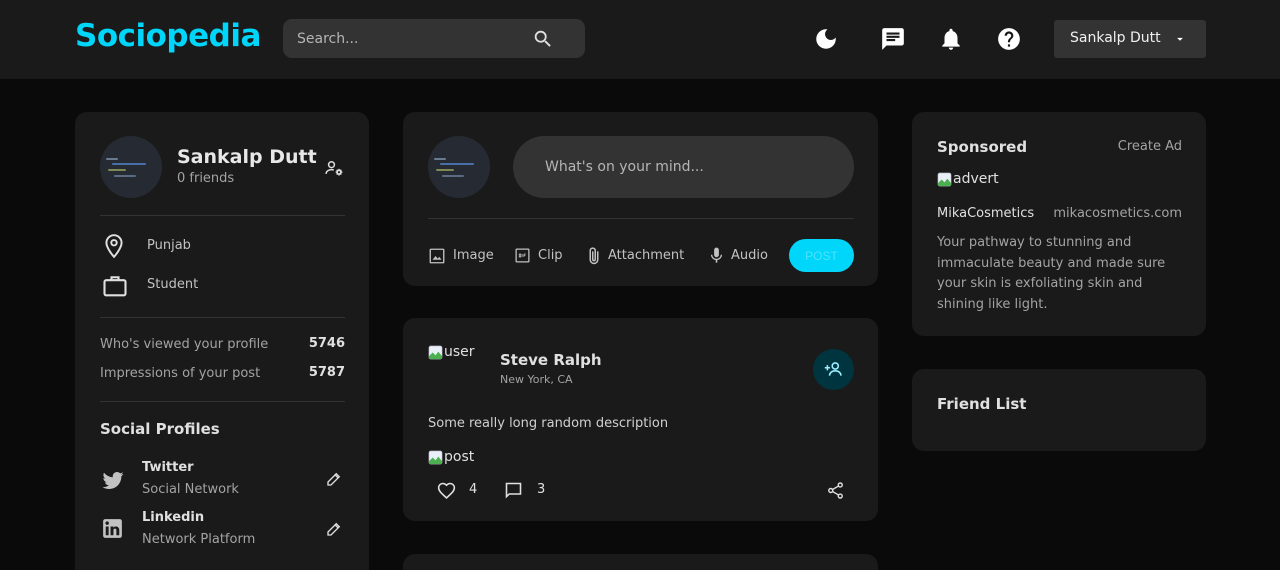 This screenshot has width=1280, height=570. Describe the element at coordinates (1051, 263) in the screenshot. I see `ad-desc-line-2: immaculate beauty and made sure` at that location.